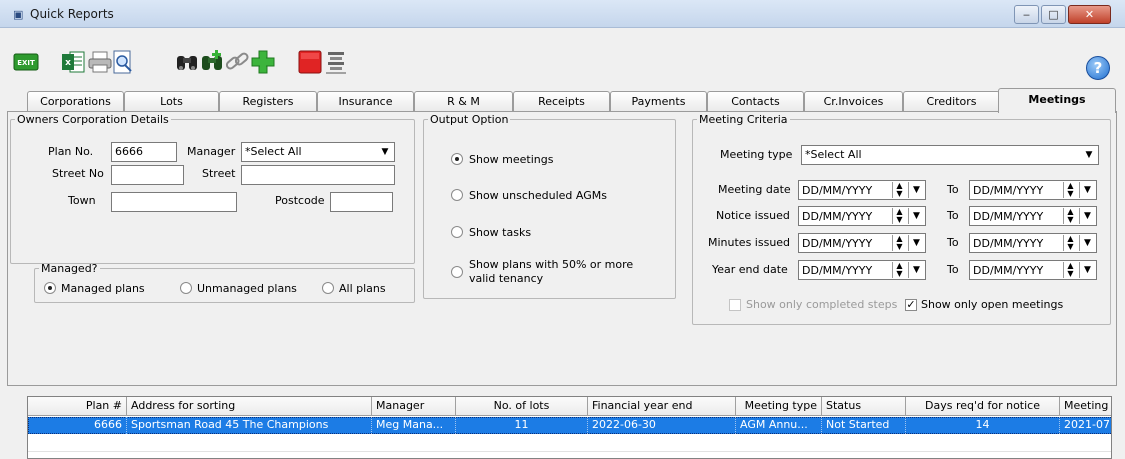  What do you see at coordinates (26, 62) in the screenshot?
I see `exit-icon: EXIT` at bounding box center [26, 62].